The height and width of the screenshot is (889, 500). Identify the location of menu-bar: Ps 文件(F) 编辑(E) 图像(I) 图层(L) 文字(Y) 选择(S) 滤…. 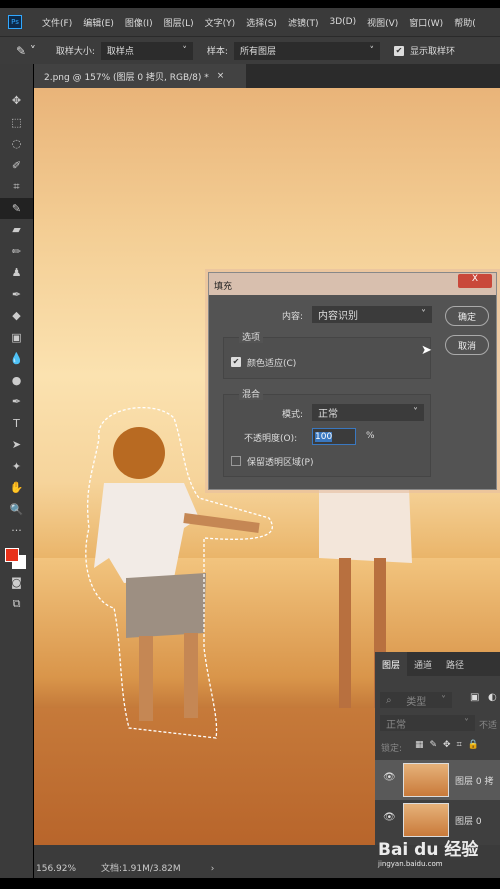
(250, 22).